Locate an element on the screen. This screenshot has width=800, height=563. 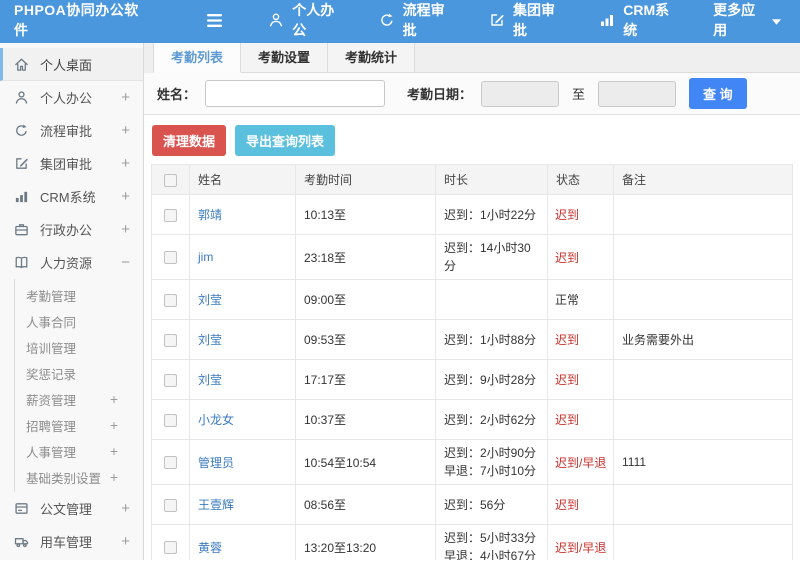
sidebar-subitem-personnel-mgmt: 人事管理 + is located at coordinates (79, 451).